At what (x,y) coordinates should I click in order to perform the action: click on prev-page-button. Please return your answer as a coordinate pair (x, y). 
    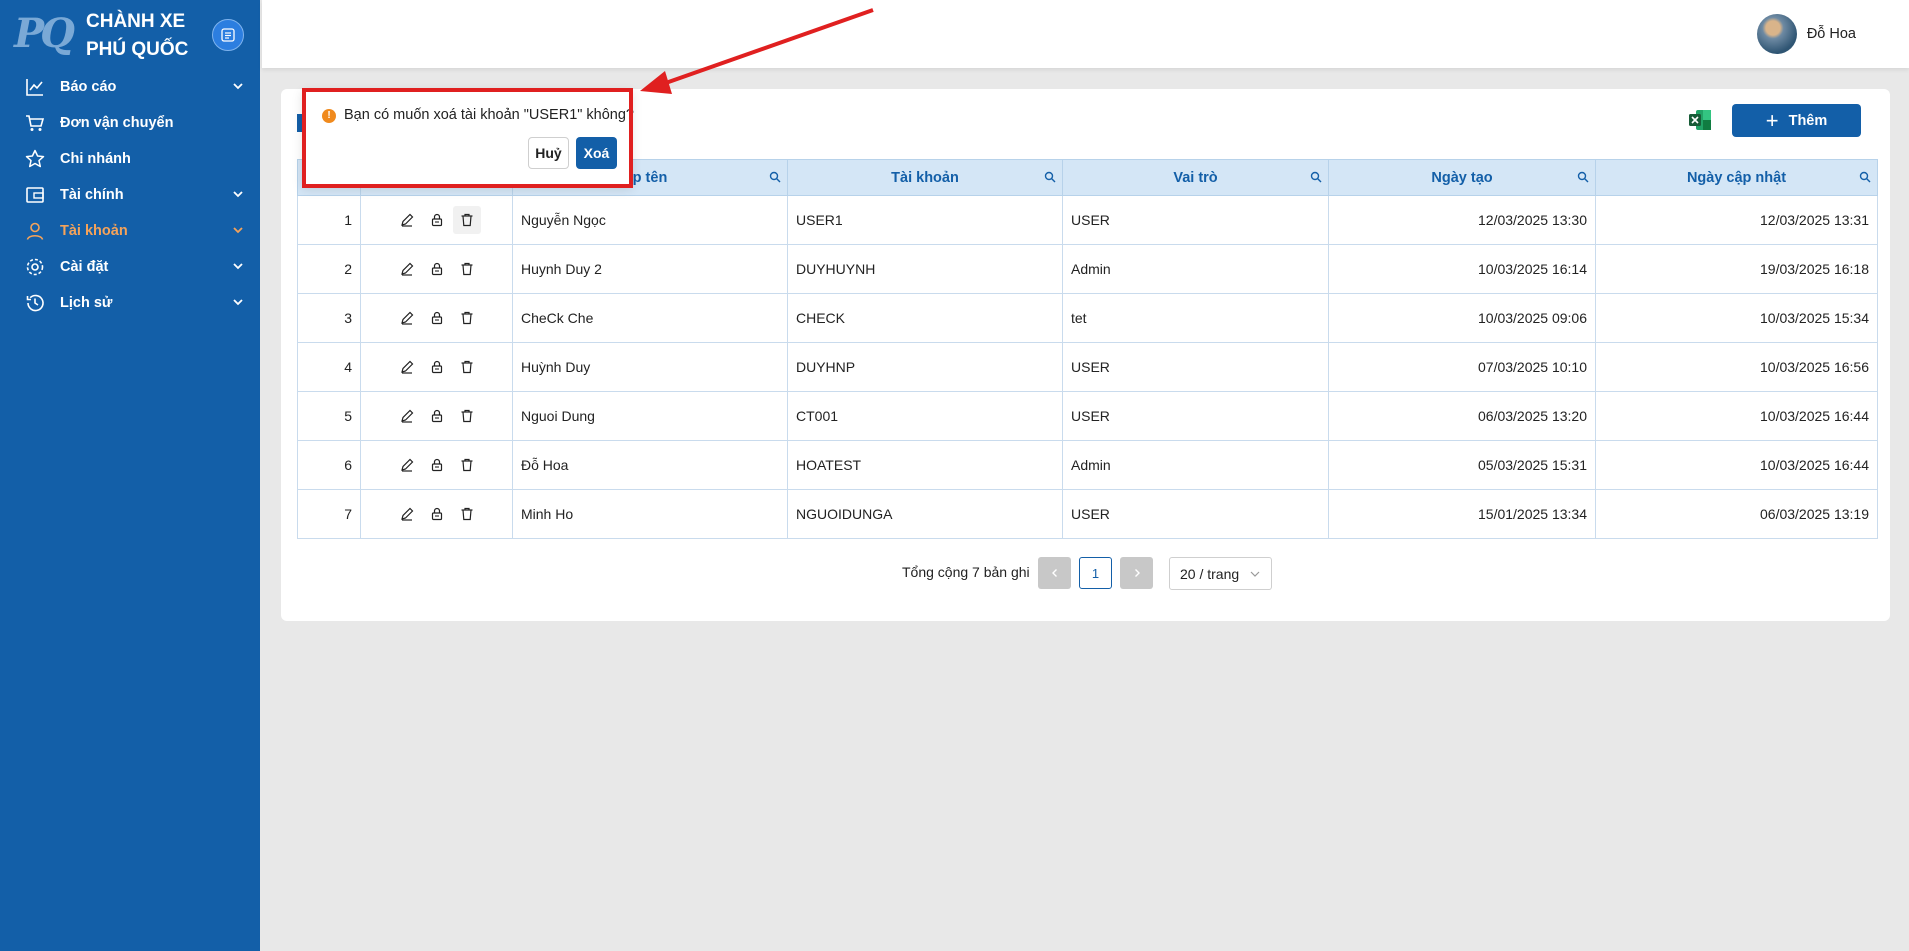
    Looking at the image, I should click on (1054, 573).